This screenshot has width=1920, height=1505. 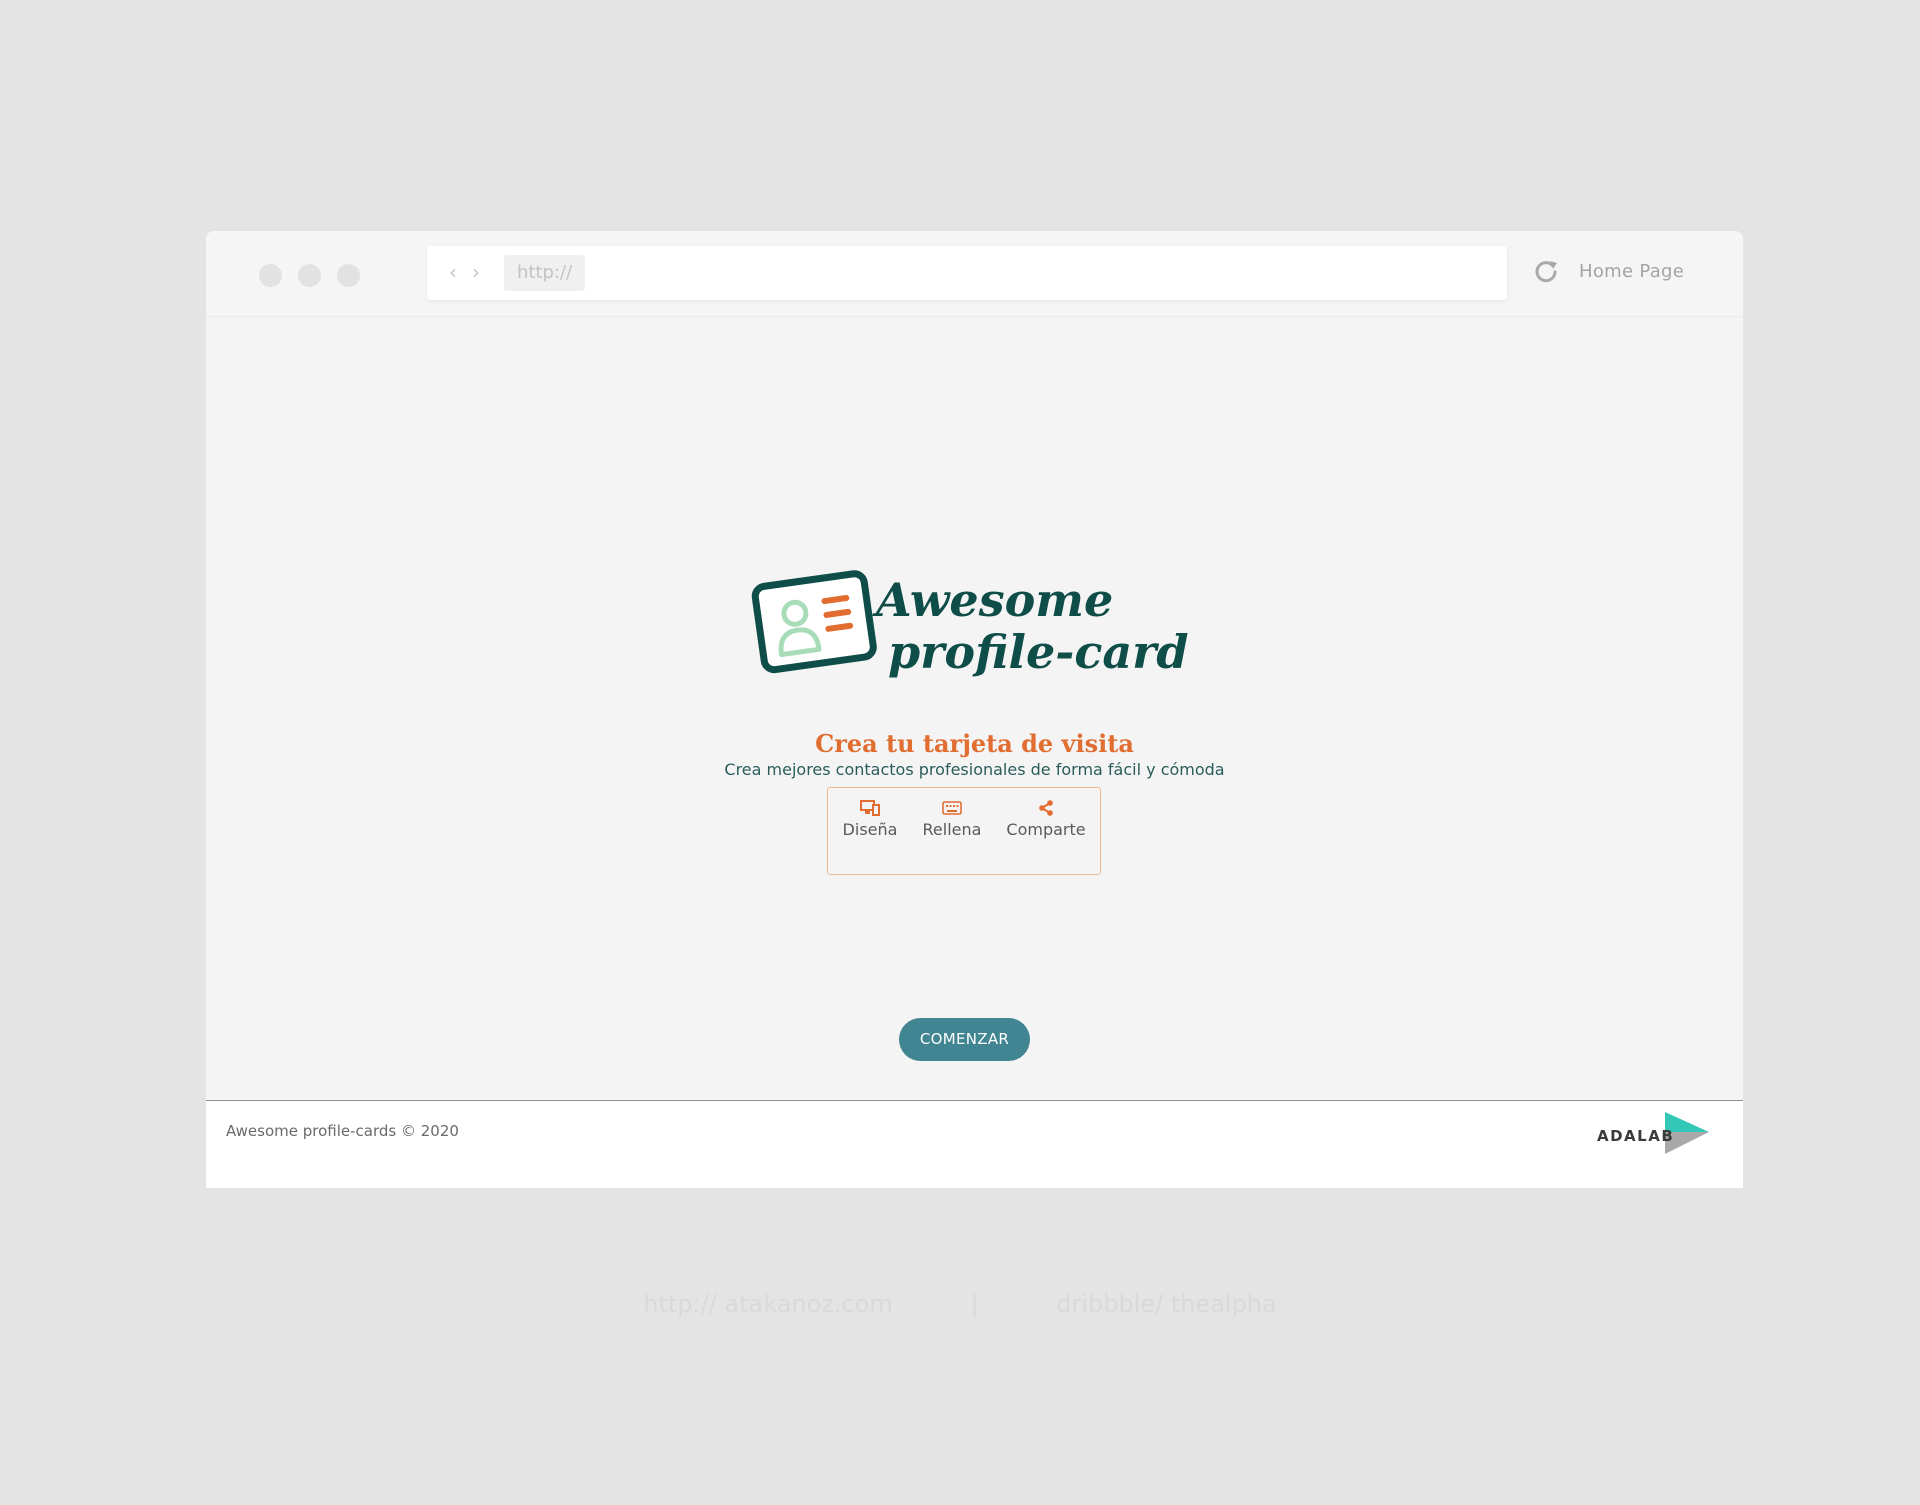 What do you see at coordinates (1631, 272) in the screenshot?
I see `home-page-link: Home Page` at bounding box center [1631, 272].